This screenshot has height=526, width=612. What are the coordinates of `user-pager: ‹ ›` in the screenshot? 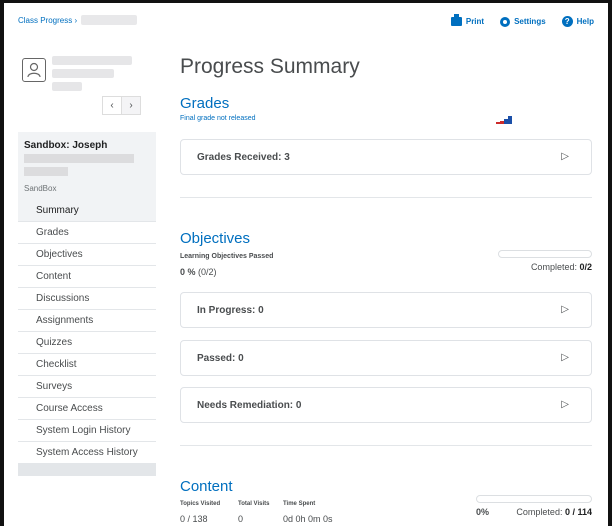 It's located at (121, 105).